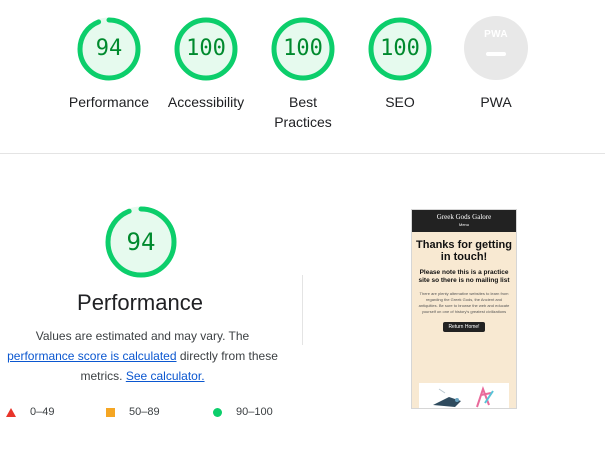  What do you see at coordinates (464, 395) in the screenshot?
I see `thumb-illustration` at bounding box center [464, 395].